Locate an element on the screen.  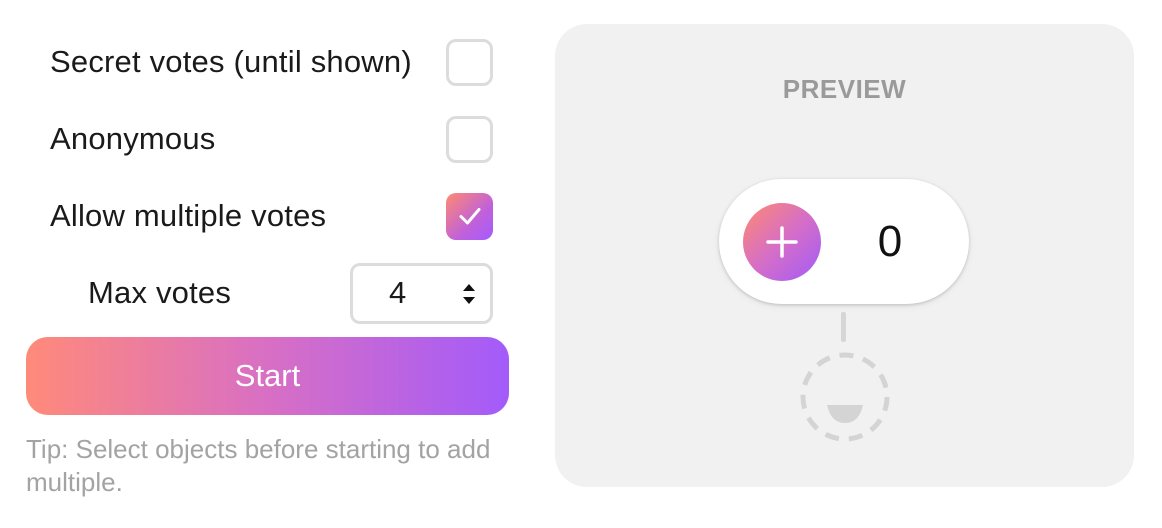
max-votes-row: Max votes 4 is located at coordinates (268, 293).